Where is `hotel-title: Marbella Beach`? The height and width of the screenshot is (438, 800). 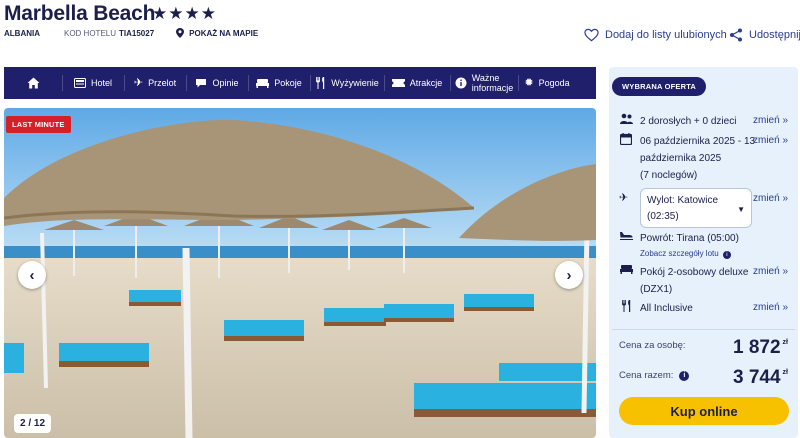
hotel-title: Marbella Beach is located at coordinates (80, 13).